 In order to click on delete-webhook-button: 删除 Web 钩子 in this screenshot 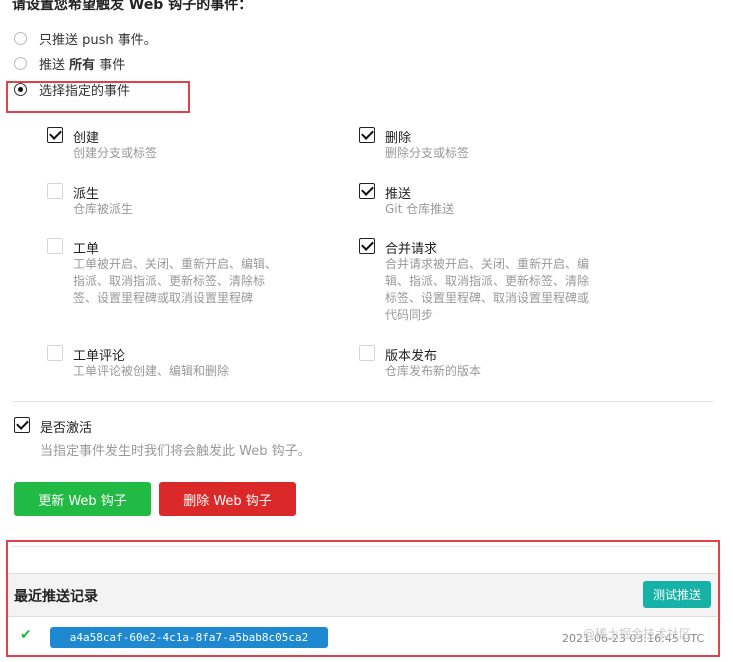, I will do `click(227, 499)`.